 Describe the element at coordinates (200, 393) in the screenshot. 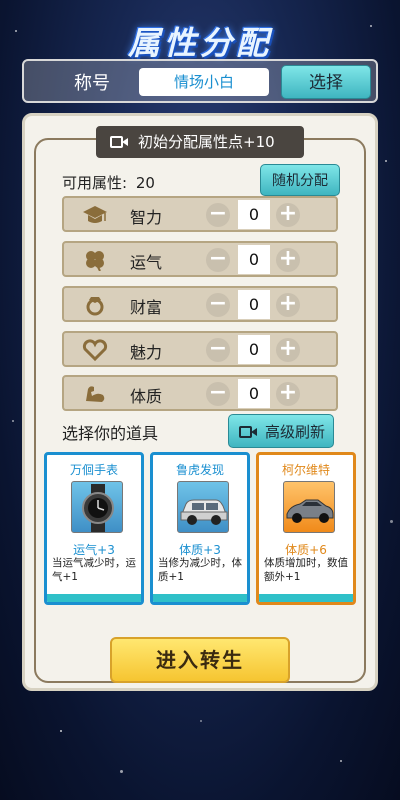

I see `attribute-row-constitution: 体质 − 0 +` at that location.